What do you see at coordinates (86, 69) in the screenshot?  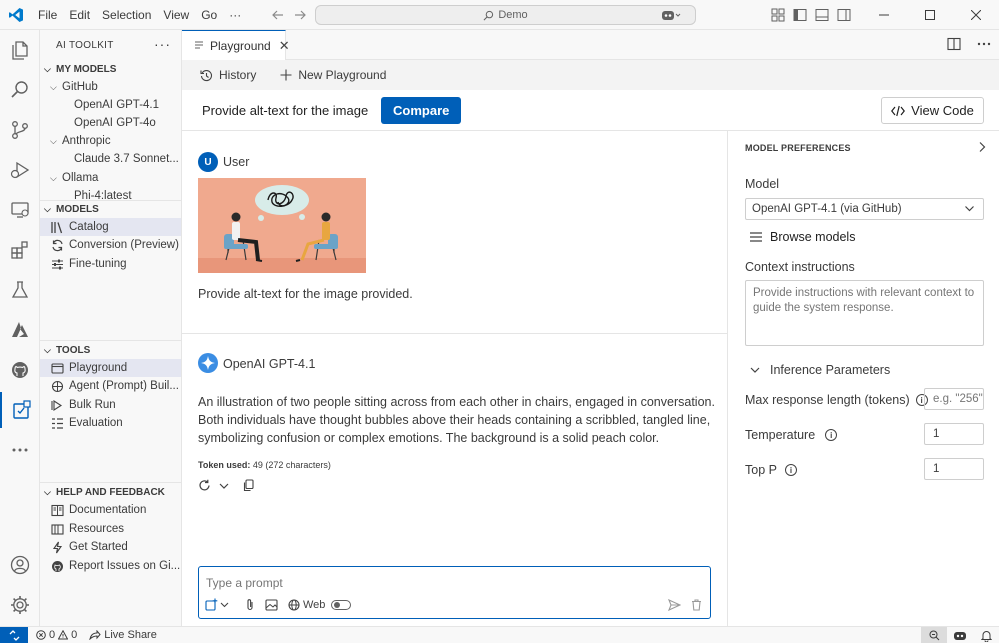 I see `section-my-models-label: MY MODELS` at bounding box center [86, 69].